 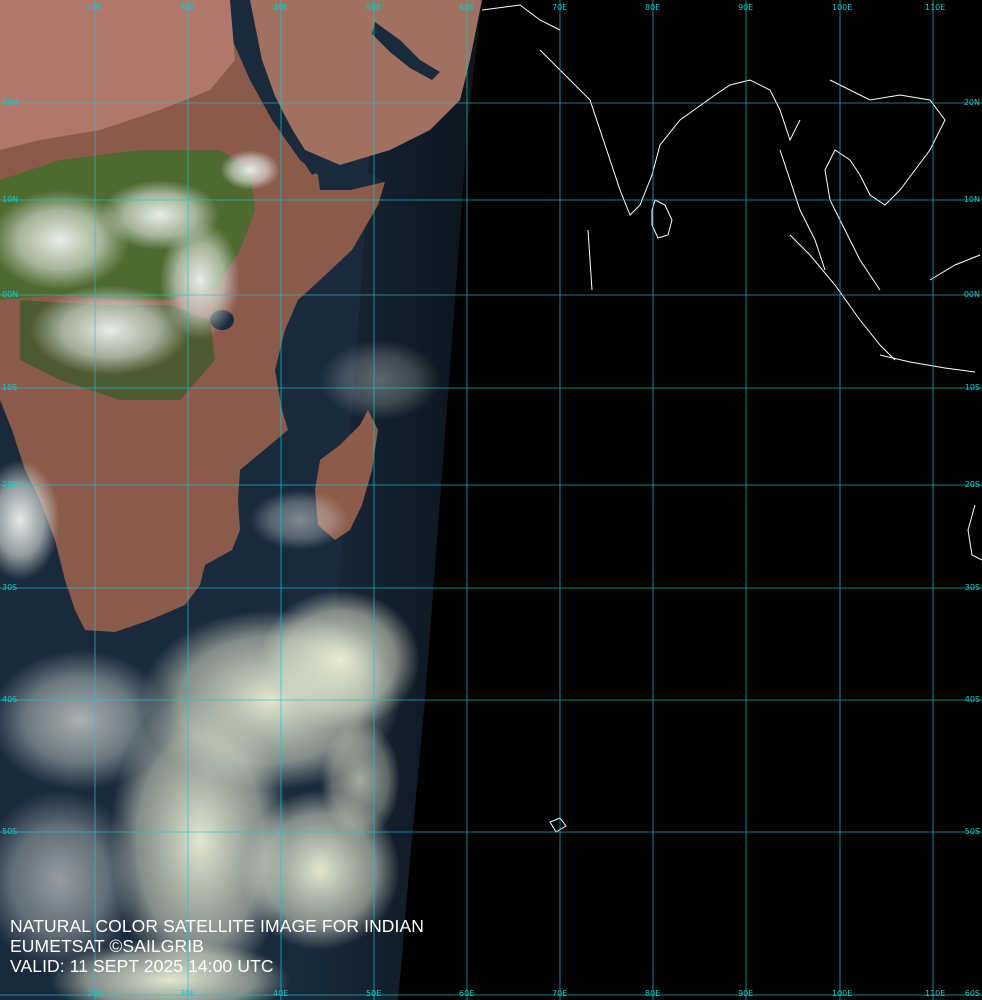 I want to click on latitude-label-right: 50S, so click(x=972, y=831).